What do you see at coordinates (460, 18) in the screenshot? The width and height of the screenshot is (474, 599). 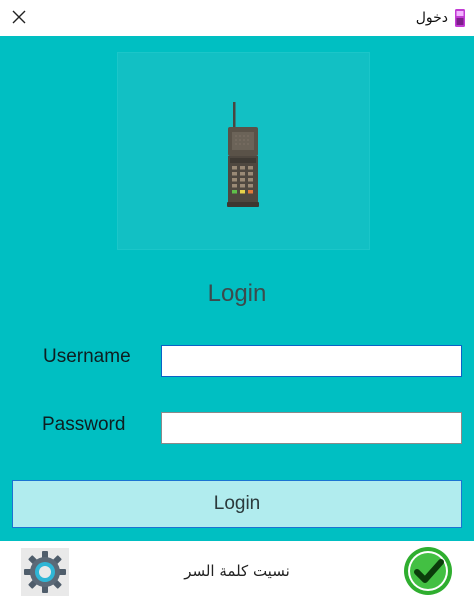 I see `phone-app-icon` at bounding box center [460, 18].